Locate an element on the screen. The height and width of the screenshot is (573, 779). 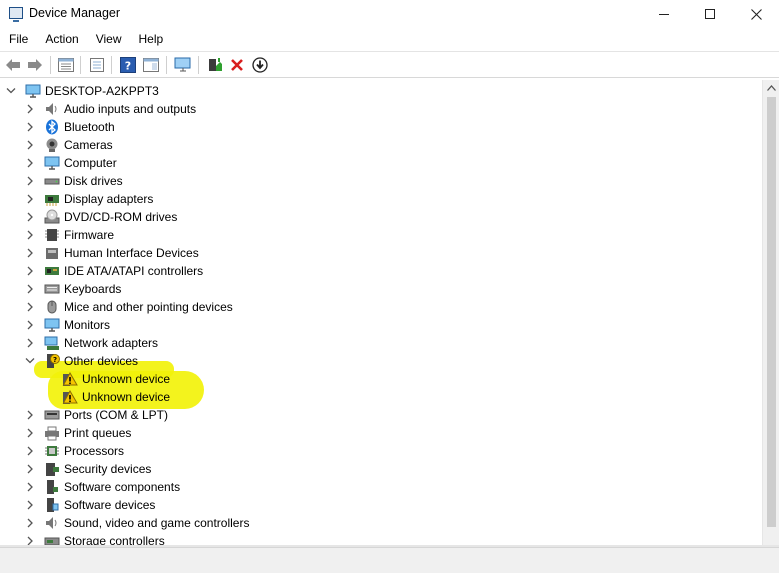
minimize-button is located at coordinates (664, 14).